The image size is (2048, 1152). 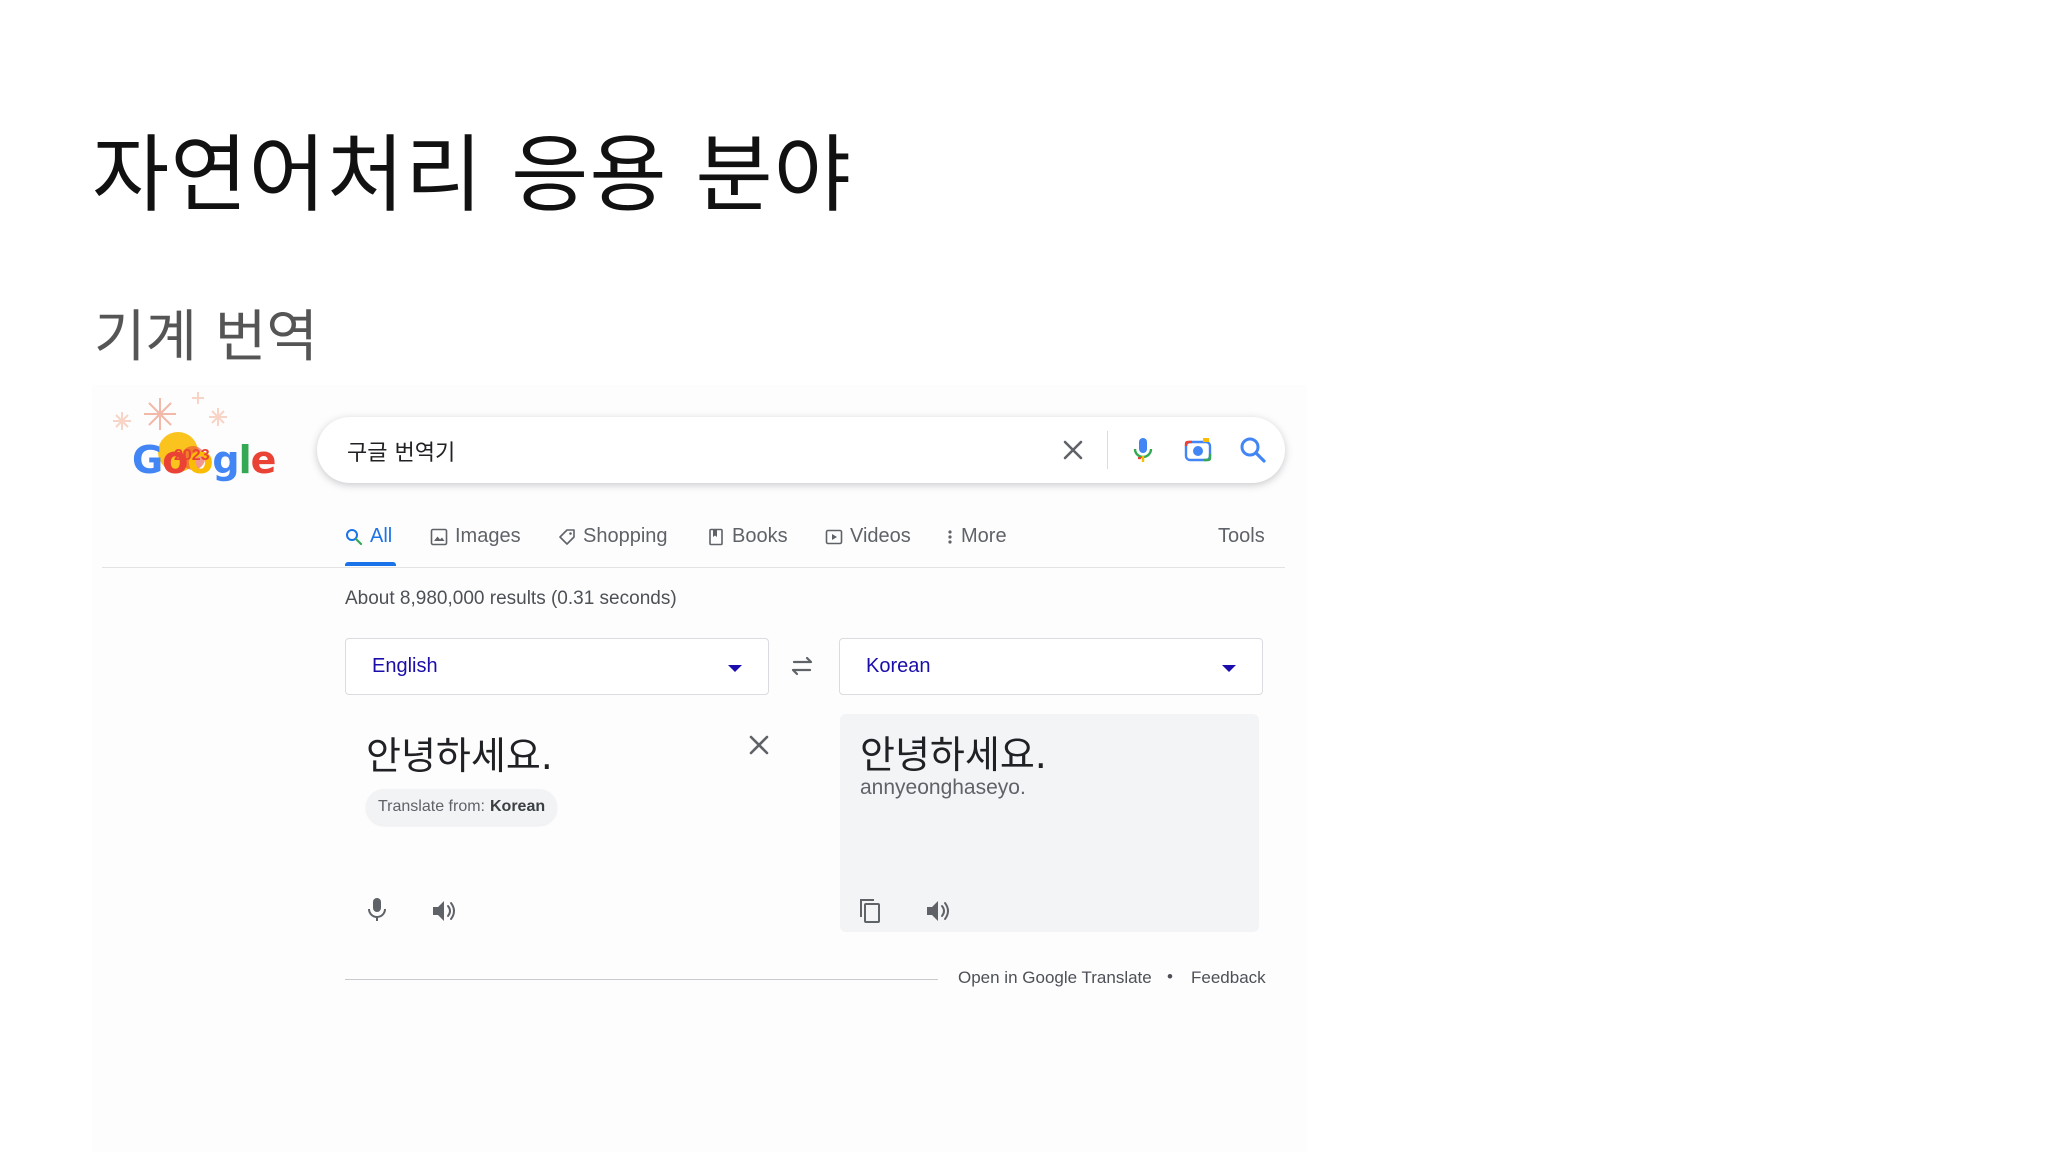 What do you see at coordinates (834, 536) in the screenshot?
I see `video-icon` at bounding box center [834, 536].